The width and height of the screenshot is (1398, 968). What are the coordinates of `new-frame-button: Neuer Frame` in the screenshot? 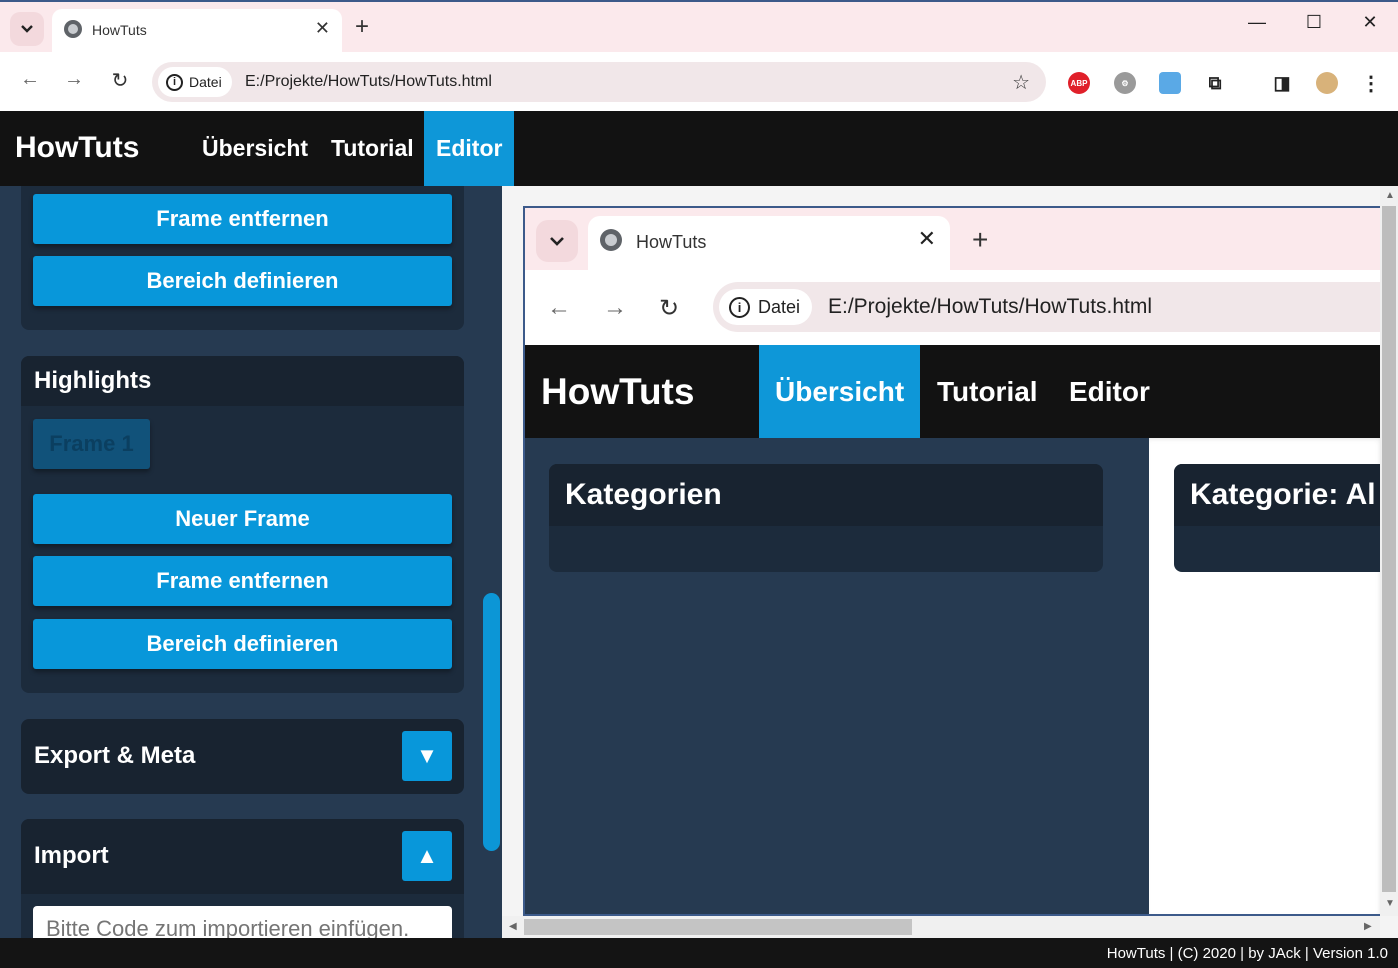 It's located at (242, 519).